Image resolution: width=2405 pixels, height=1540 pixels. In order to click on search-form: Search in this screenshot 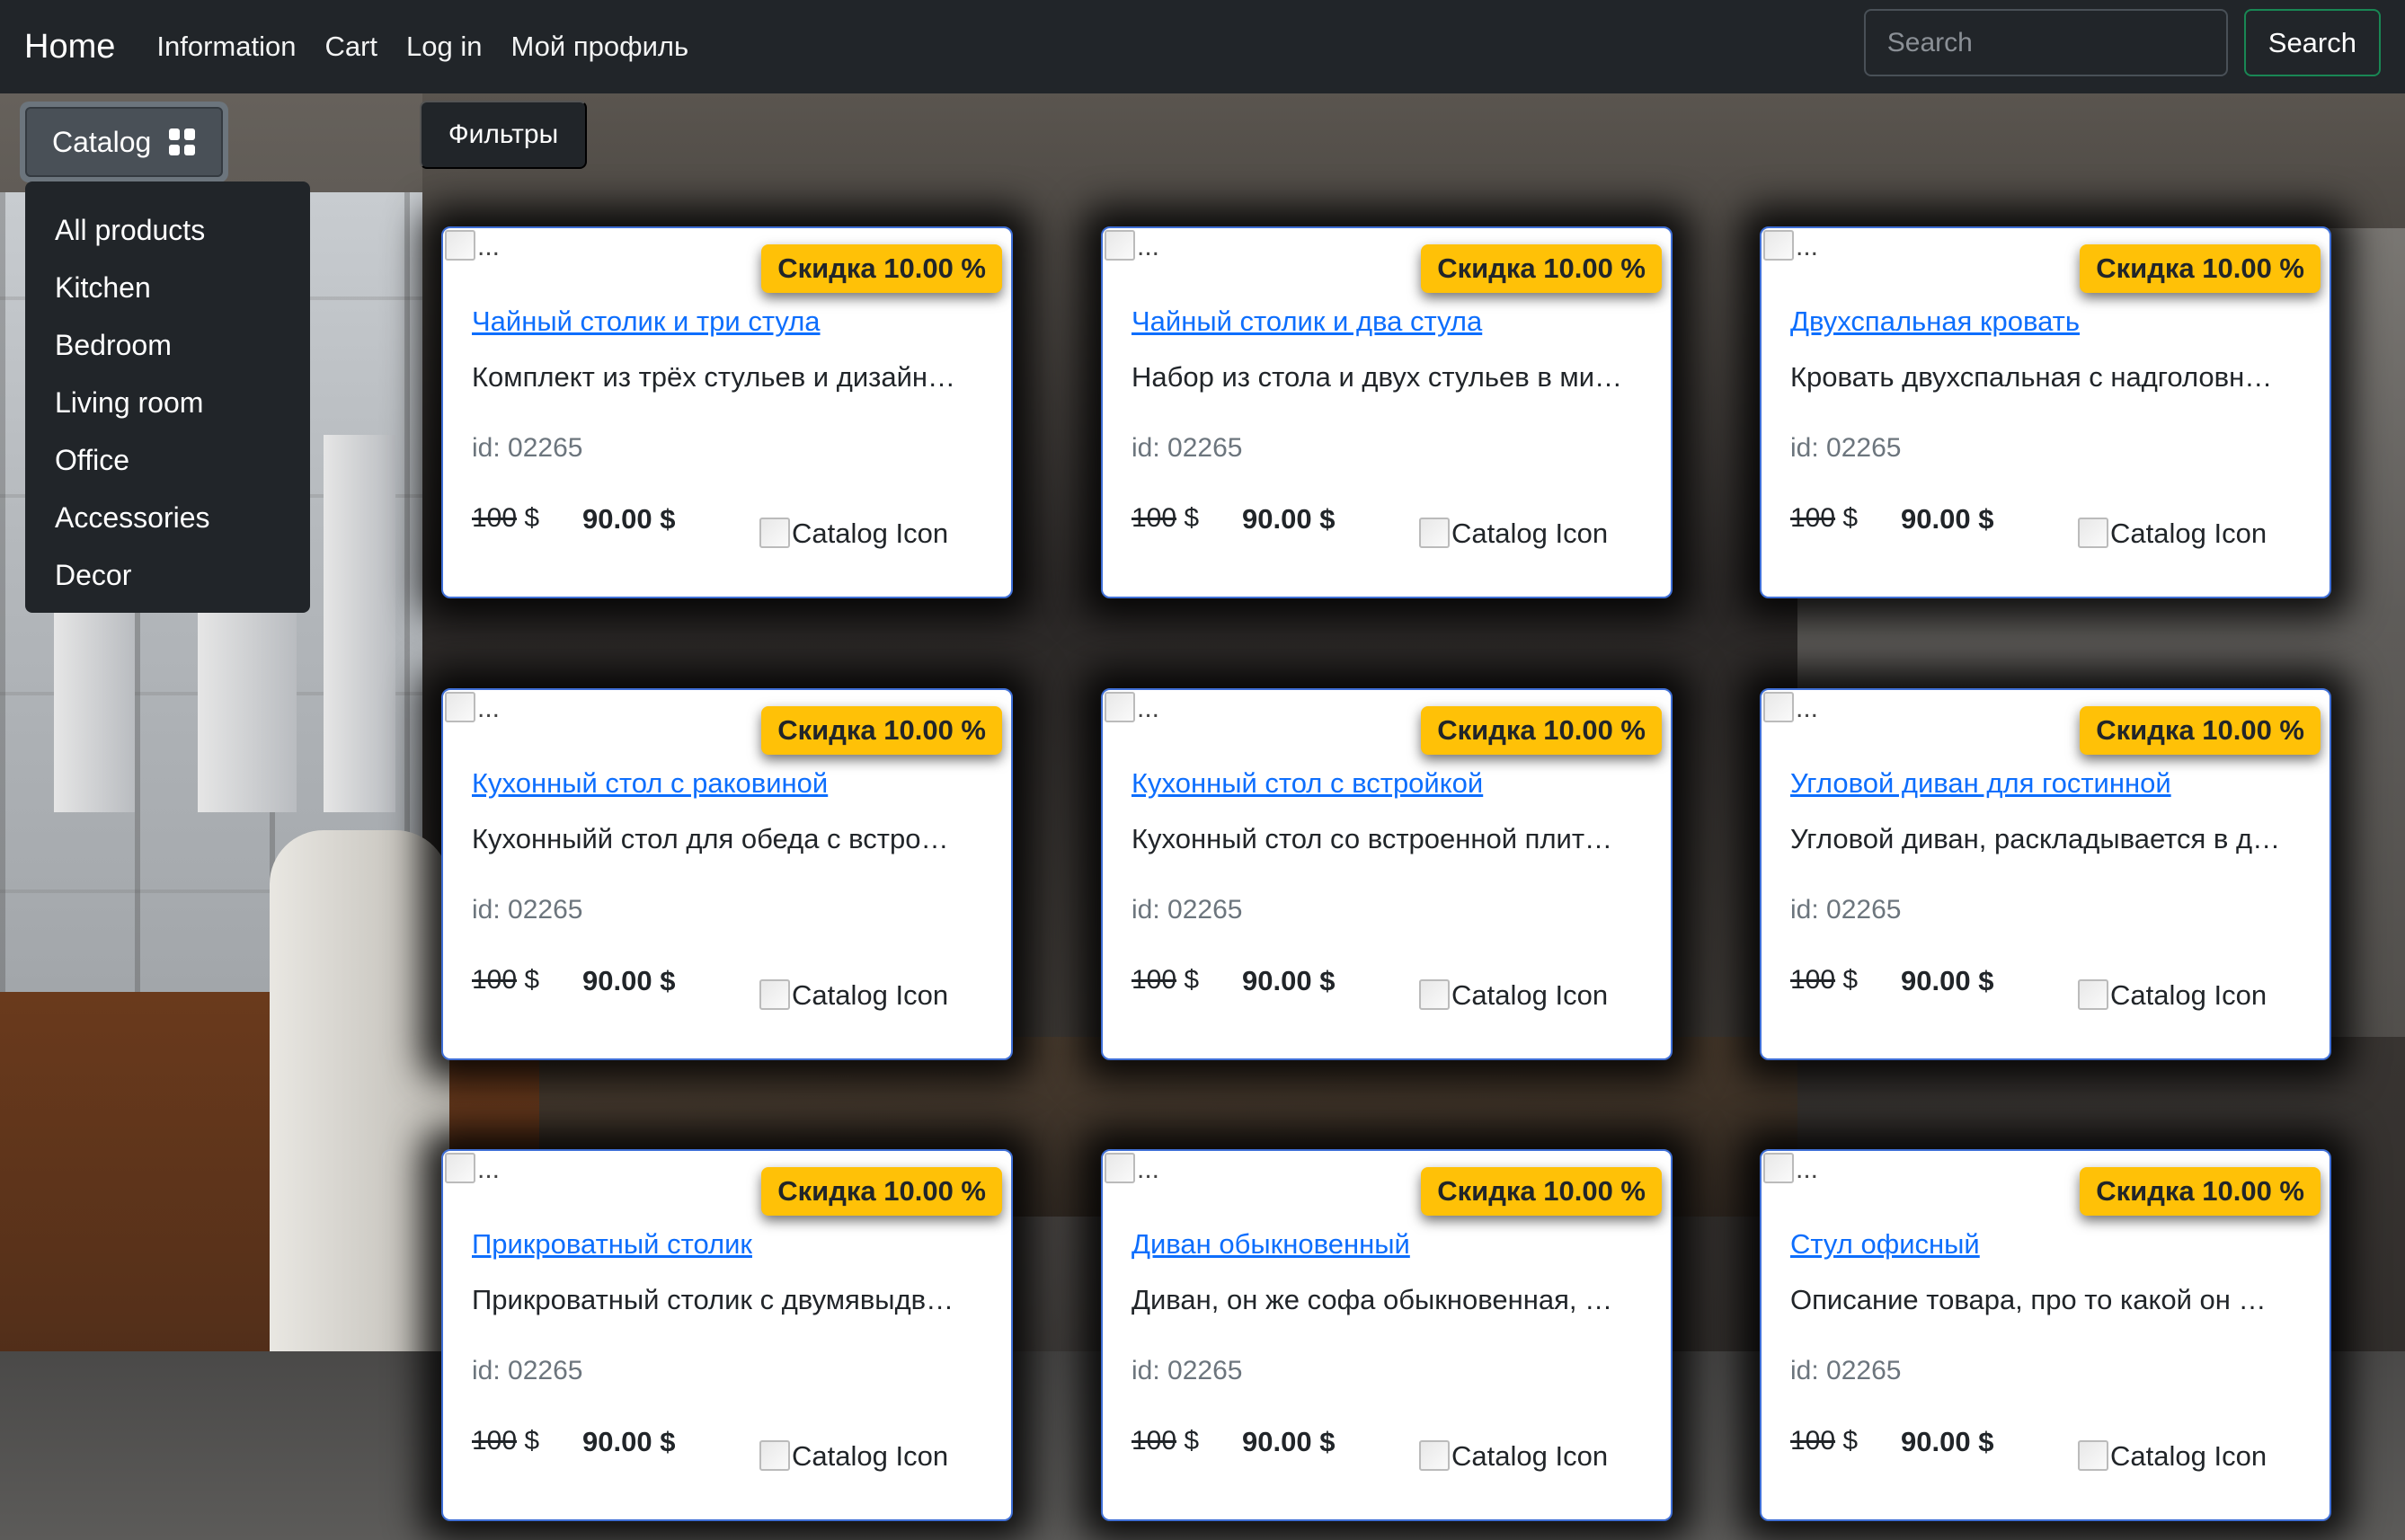, I will do `click(2122, 42)`.